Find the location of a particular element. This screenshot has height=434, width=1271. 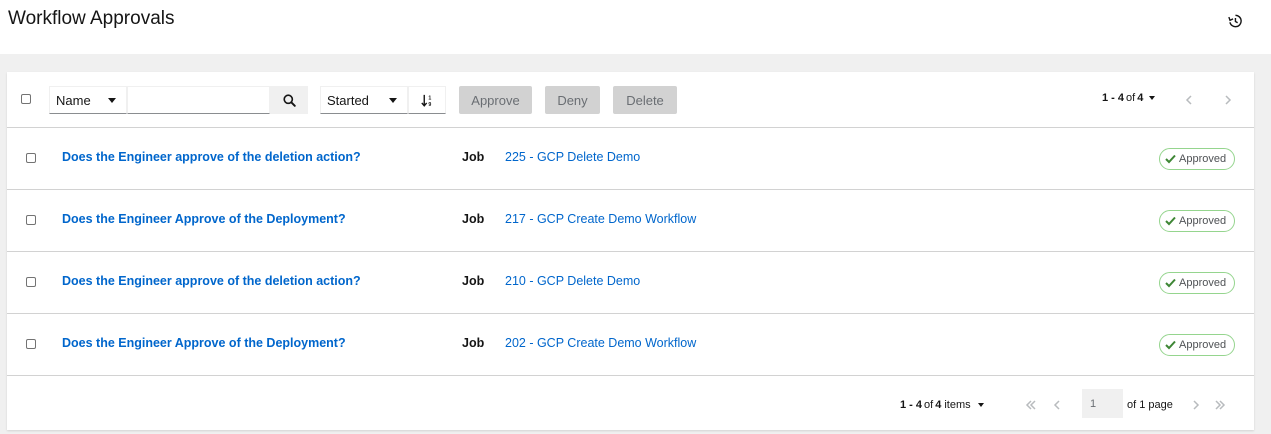

of-pages-label: of 1 page is located at coordinates (1150, 405).